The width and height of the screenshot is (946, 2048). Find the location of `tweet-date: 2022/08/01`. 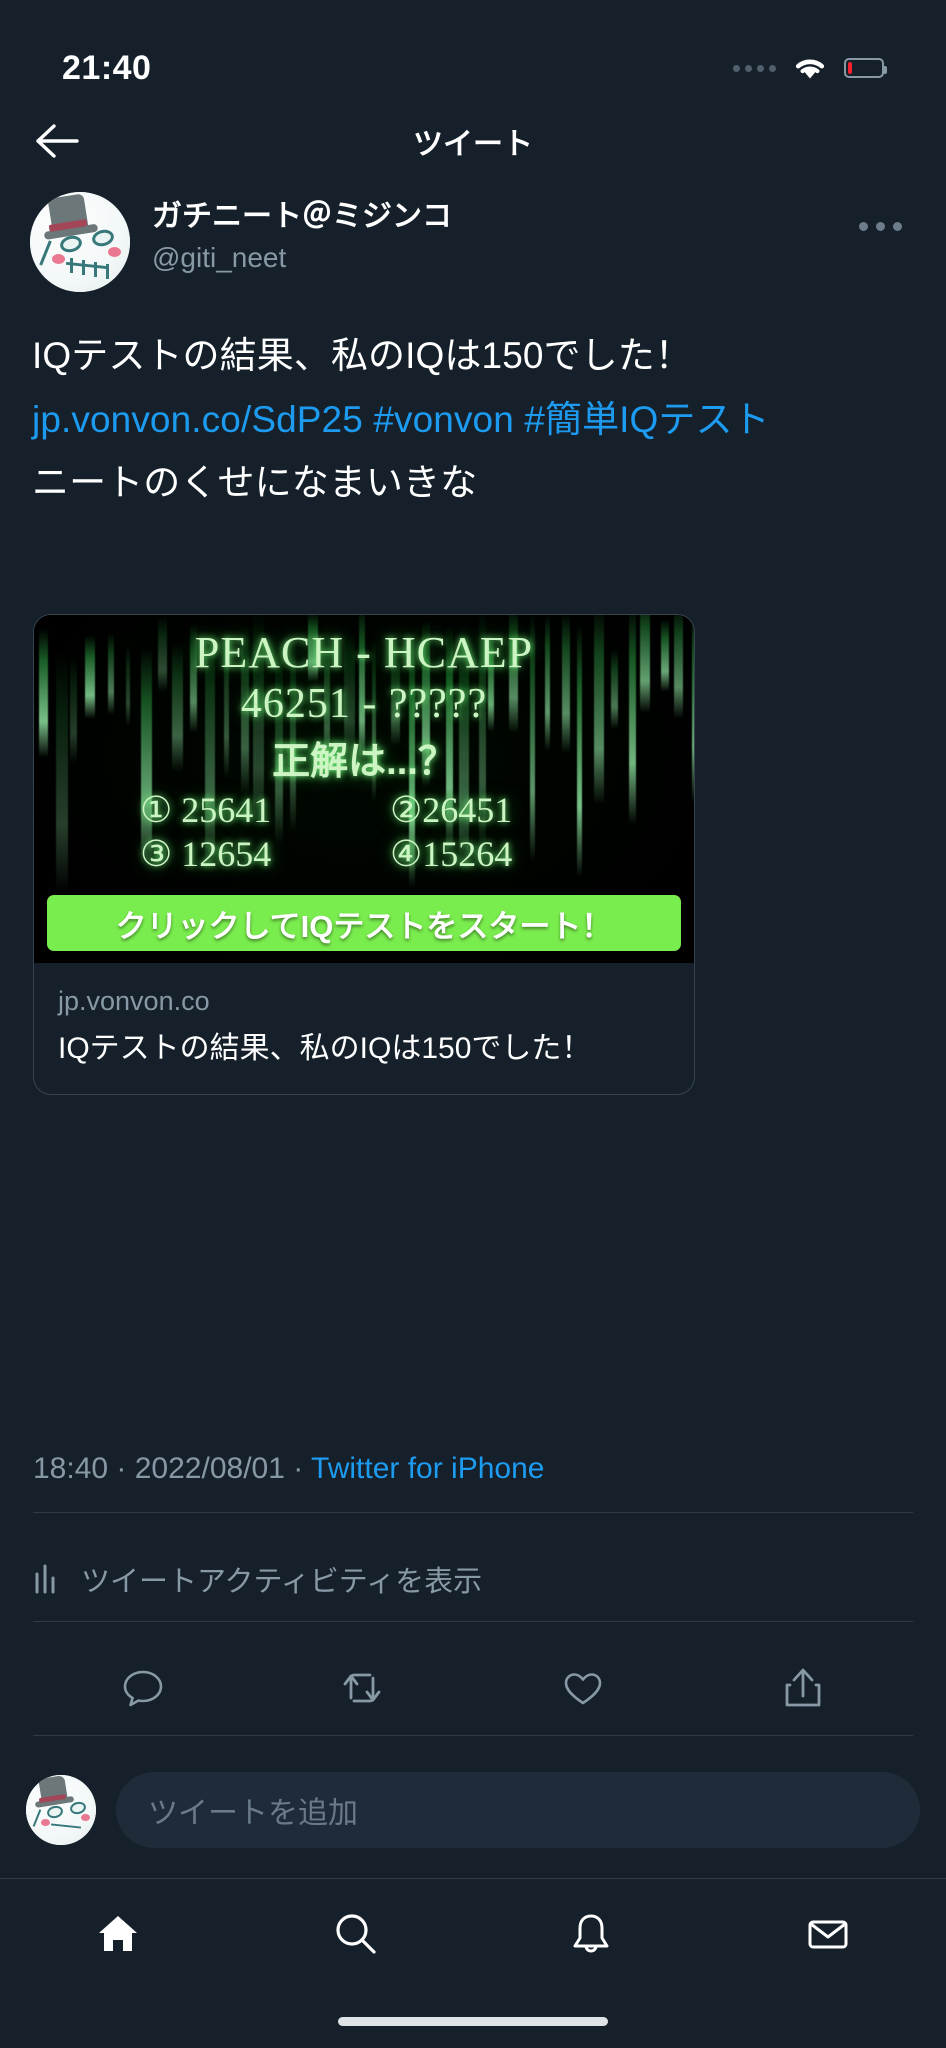

tweet-date: 2022/08/01 is located at coordinates (209, 1468).